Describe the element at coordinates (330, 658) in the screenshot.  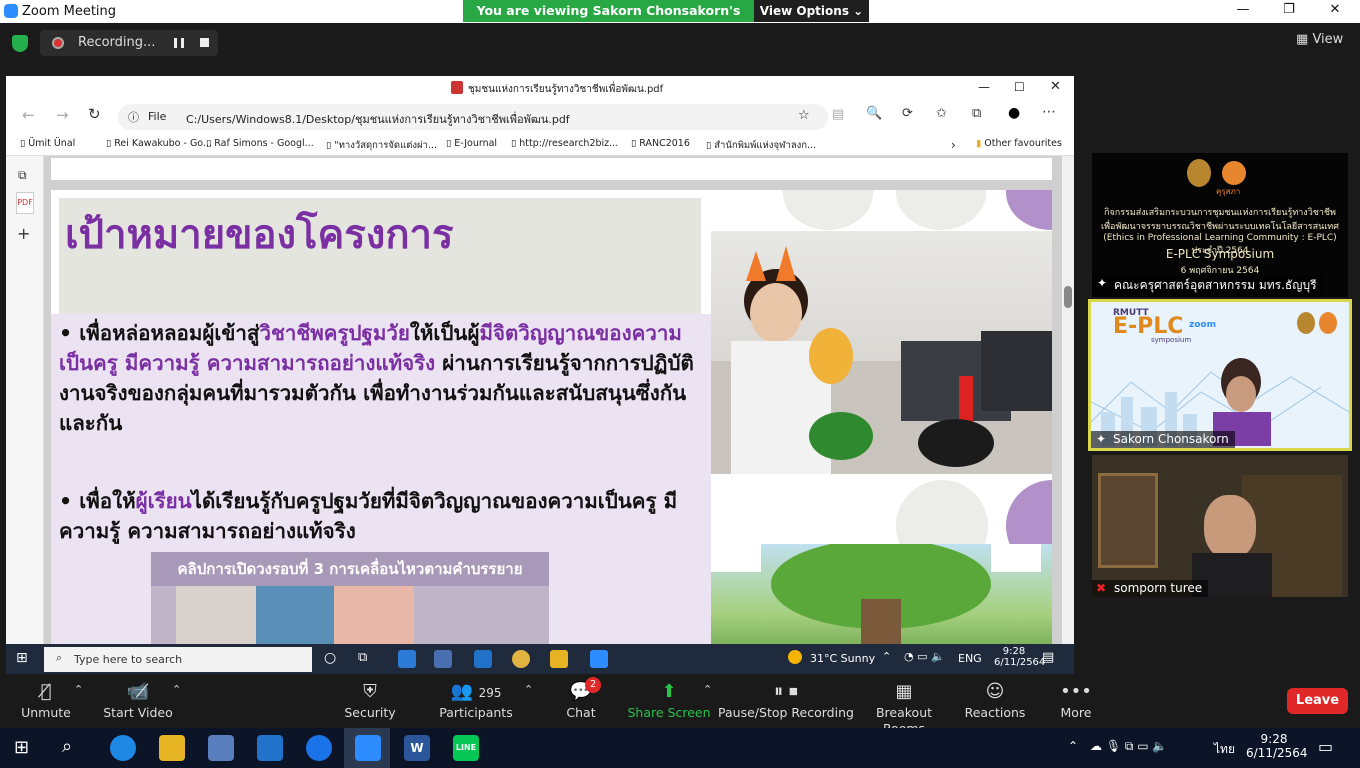
I see `cortana-icon: ○` at that location.